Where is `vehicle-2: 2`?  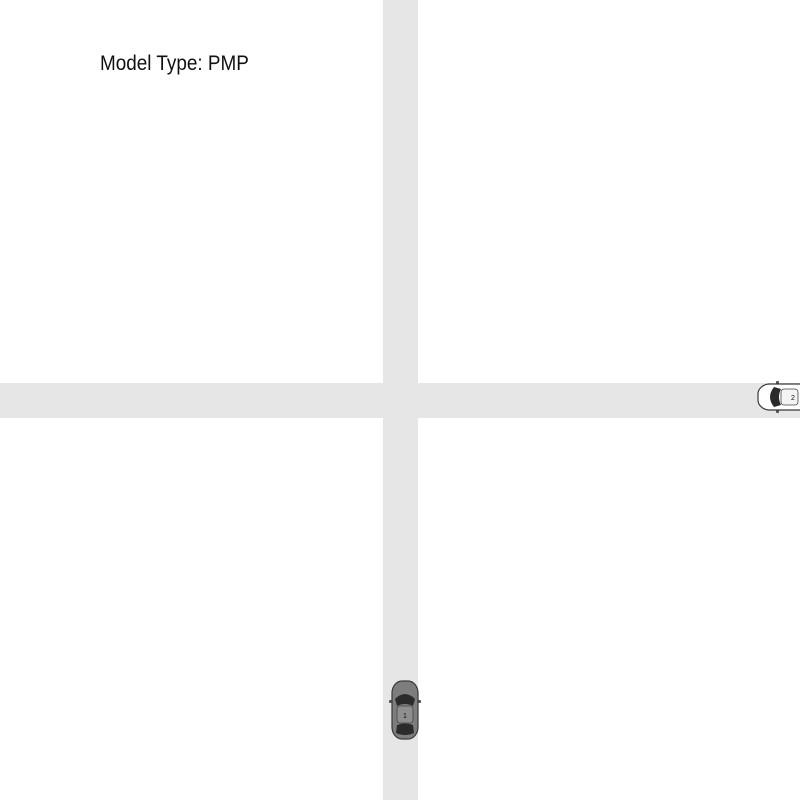
vehicle-2: 2 is located at coordinates (778, 397).